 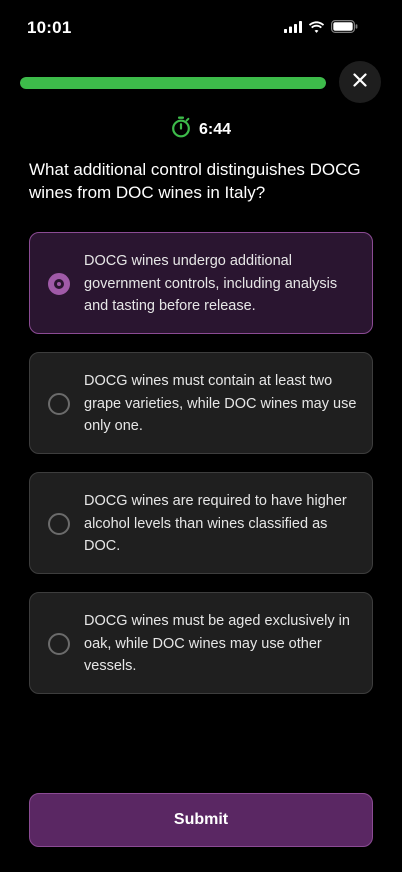 I want to click on quiz-progress-bar, so click(x=173, y=83).